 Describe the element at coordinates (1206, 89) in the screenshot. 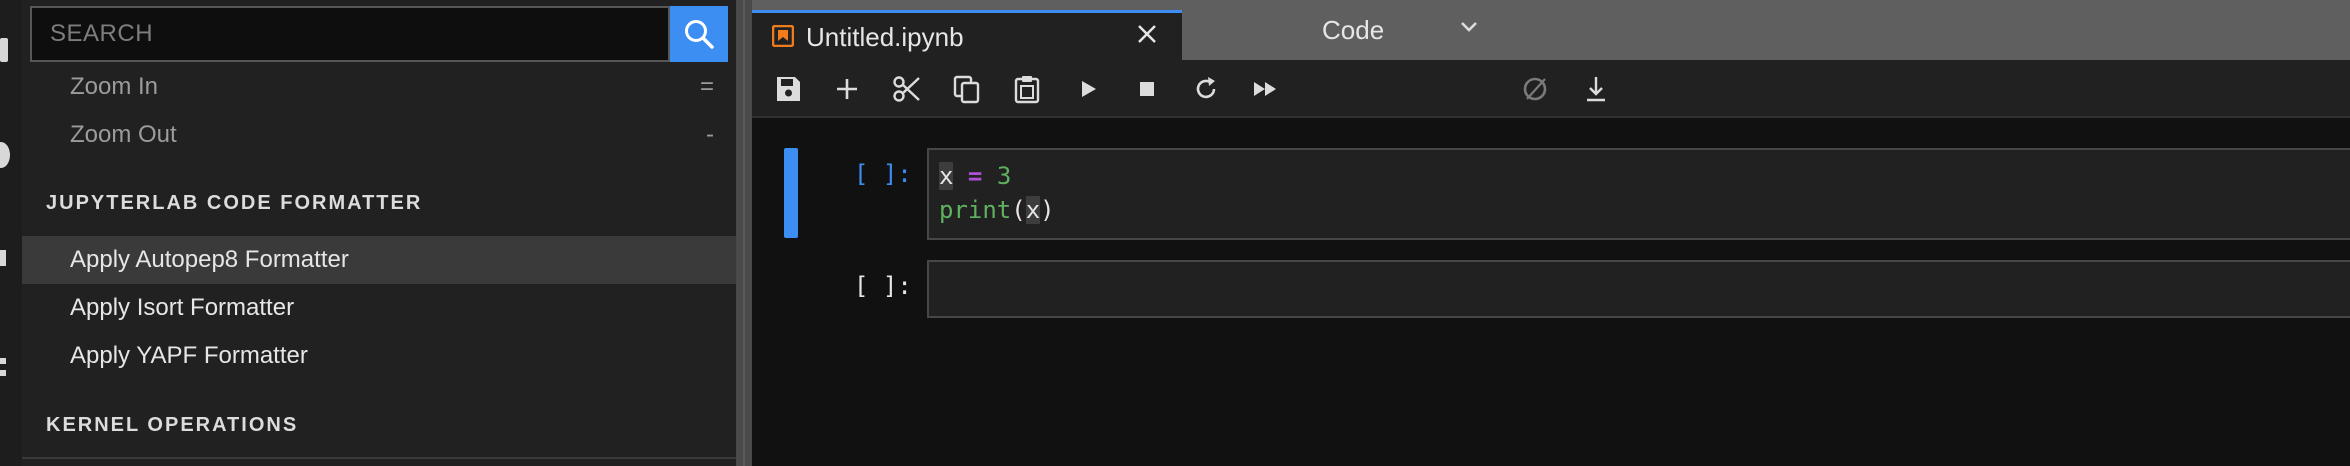

I see `restart-icon` at that location.